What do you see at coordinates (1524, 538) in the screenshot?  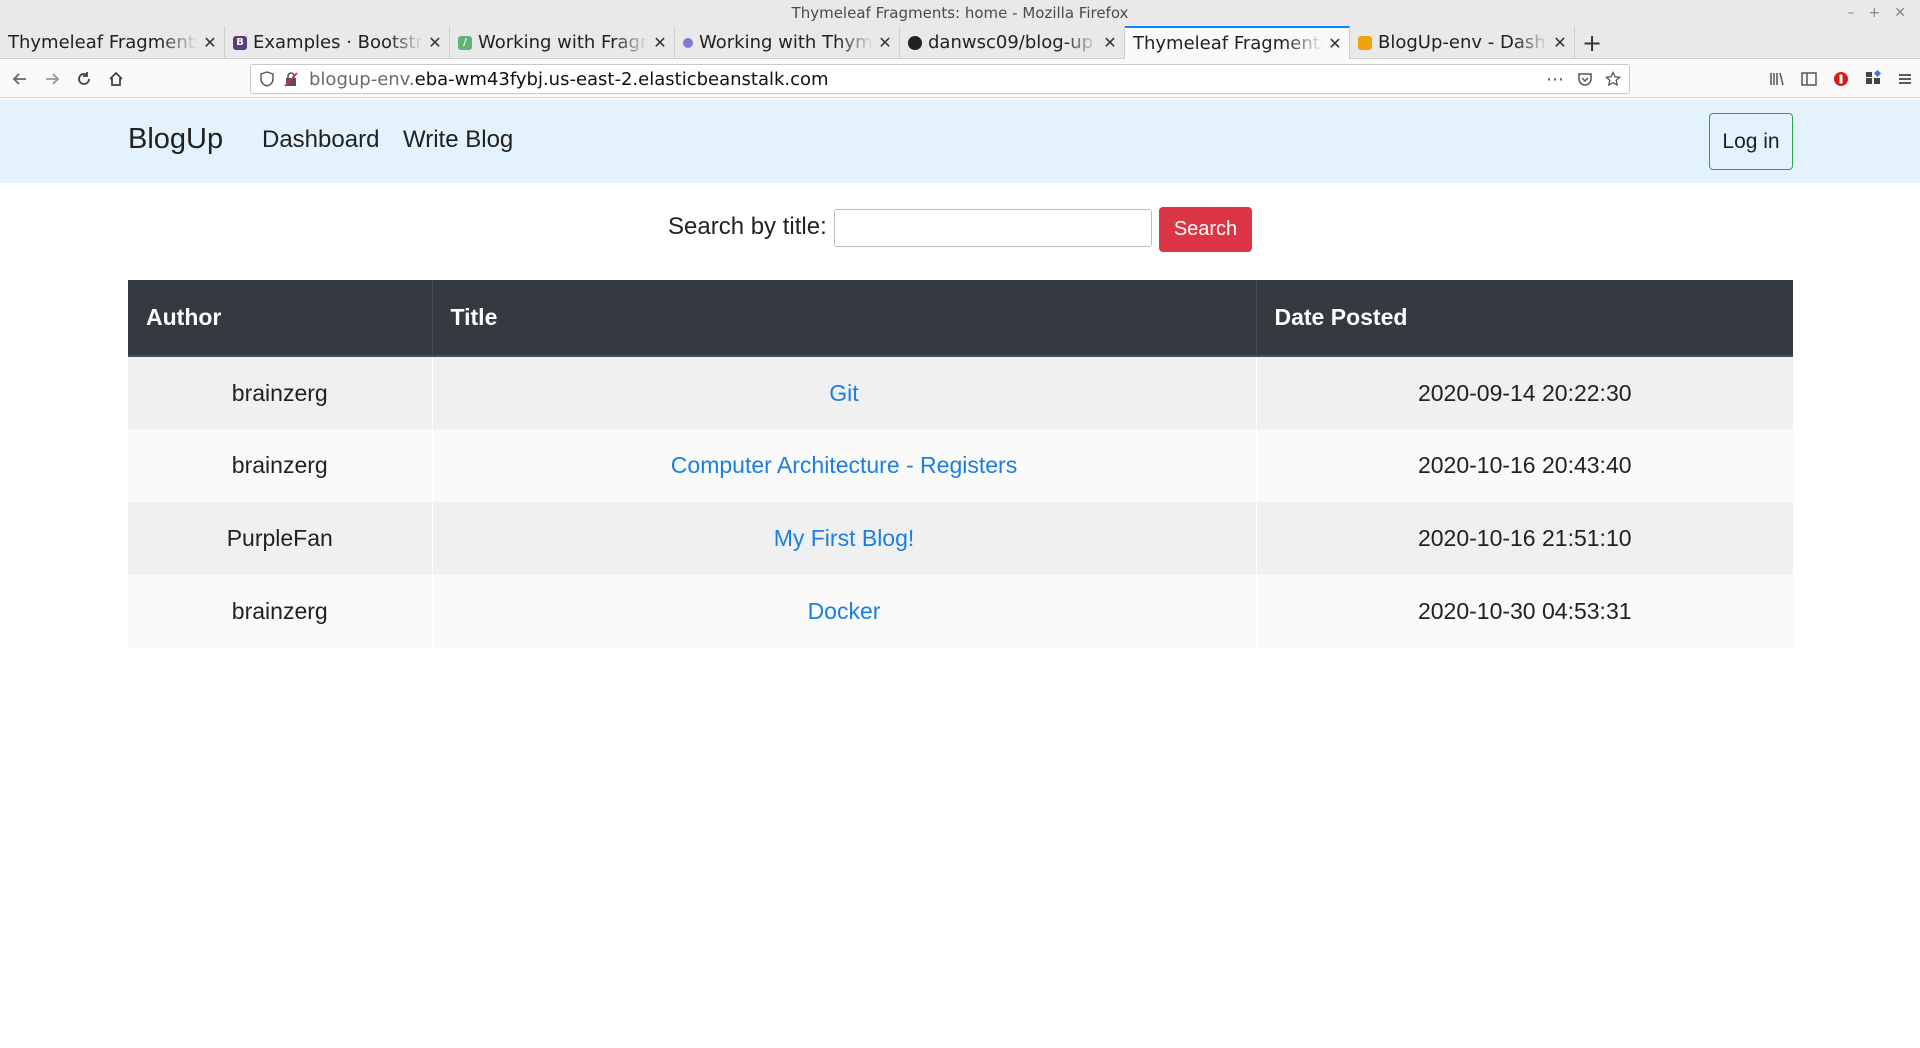 I see `date-cell: 2020-10-16 21:51:10` at bounding box center [1524, 538].